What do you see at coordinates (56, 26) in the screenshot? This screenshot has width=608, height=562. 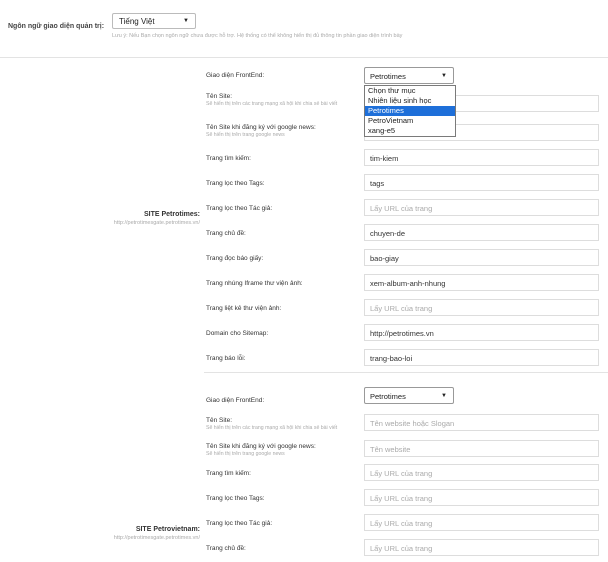 I see `admin-language-label: Ngôn ngữ giao diện quản trị:` at bounding box center [56, 26].